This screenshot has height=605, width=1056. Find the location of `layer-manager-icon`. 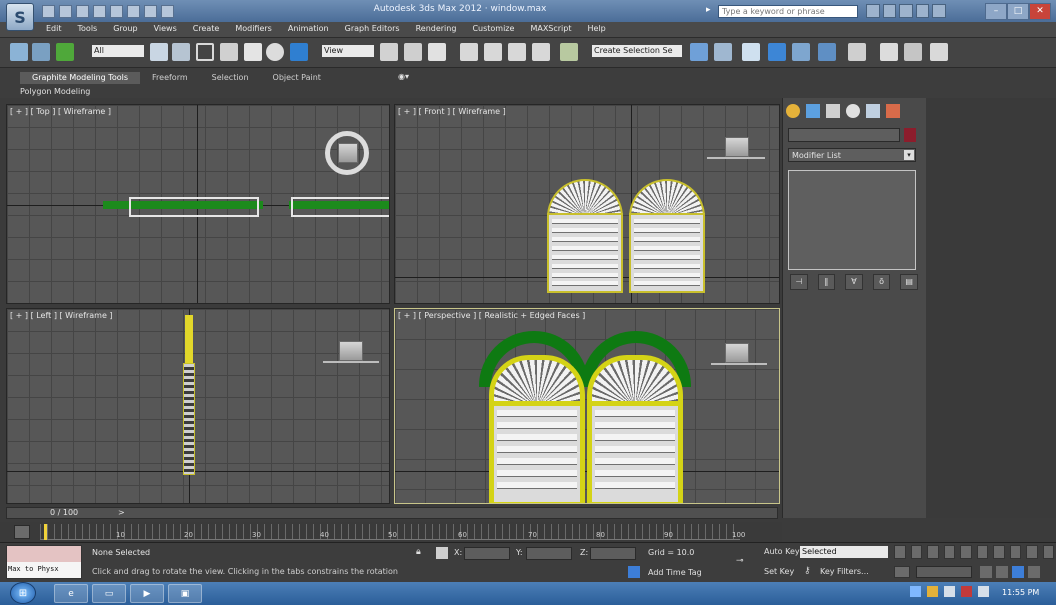

layer-manager-icon is located at coordinates (751, 52).